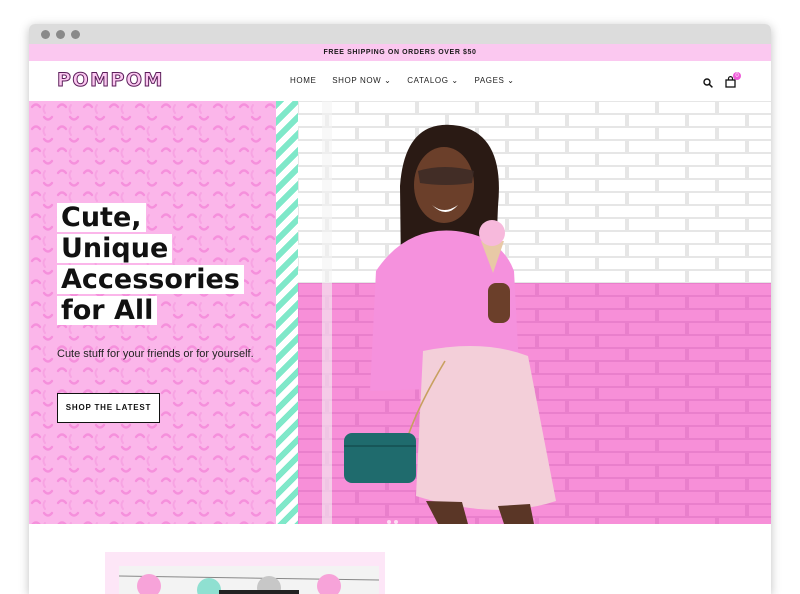 This screenshot has height=594, width=800. I want to click on featured-product-image, so click(249, 580).